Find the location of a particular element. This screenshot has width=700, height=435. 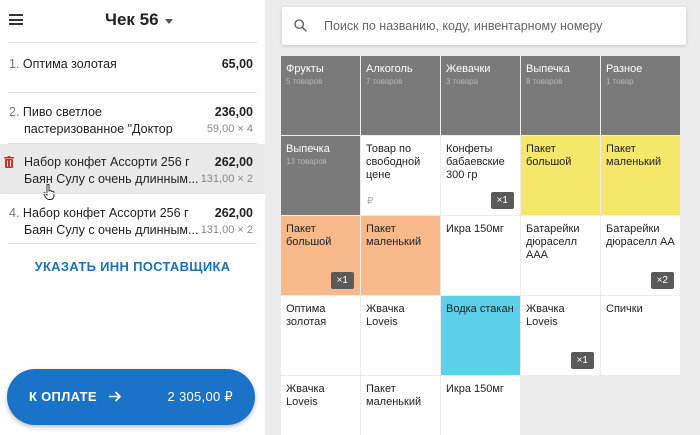

pay-button: К ОПЛАТЕ 2 305,00 ₽ is located at coordinates (131, 397).